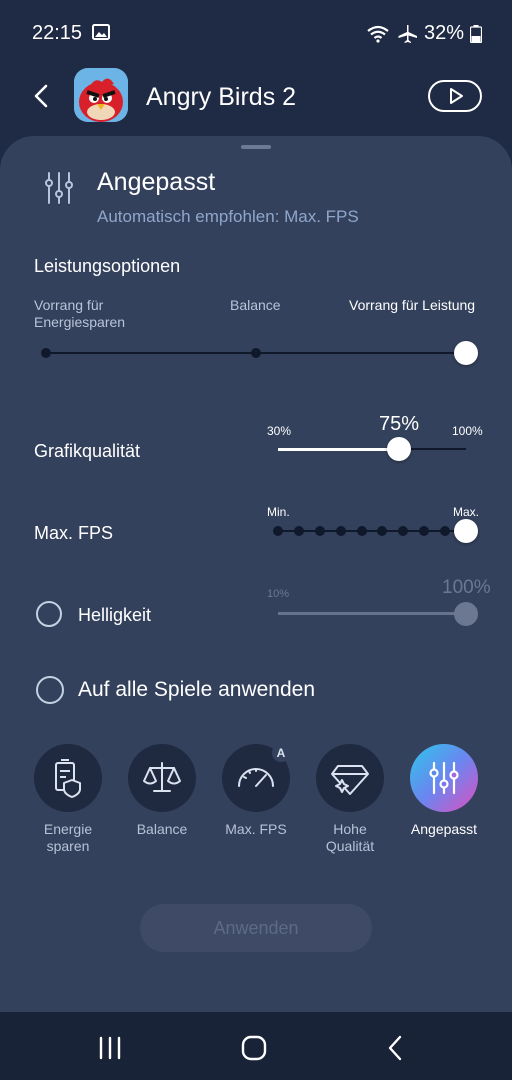 The image size is (512, 1080). What do you see at coordinates (255, 305) in the screenshot?
I see `option-balance: Balance` at bounding box center [255, 305].